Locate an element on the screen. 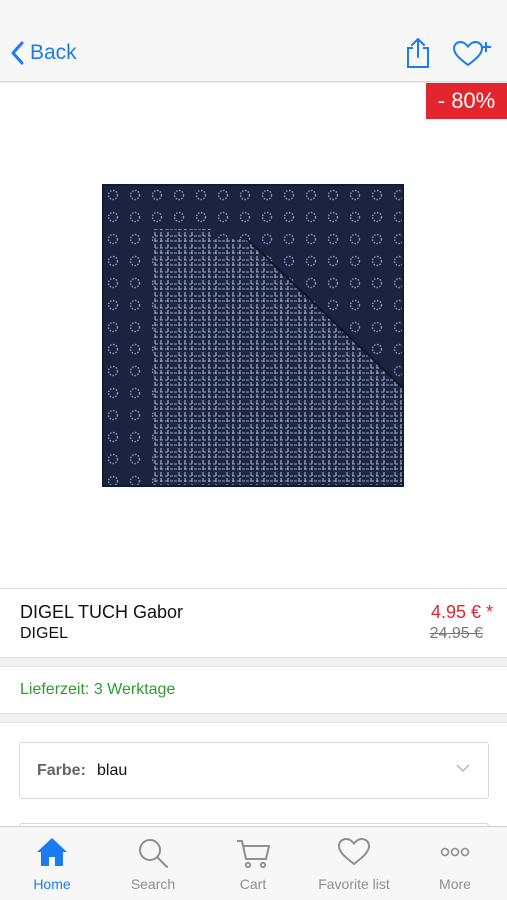 The image size is (507, 900). color-label: Farbe: is located at coordinates (61, 770).